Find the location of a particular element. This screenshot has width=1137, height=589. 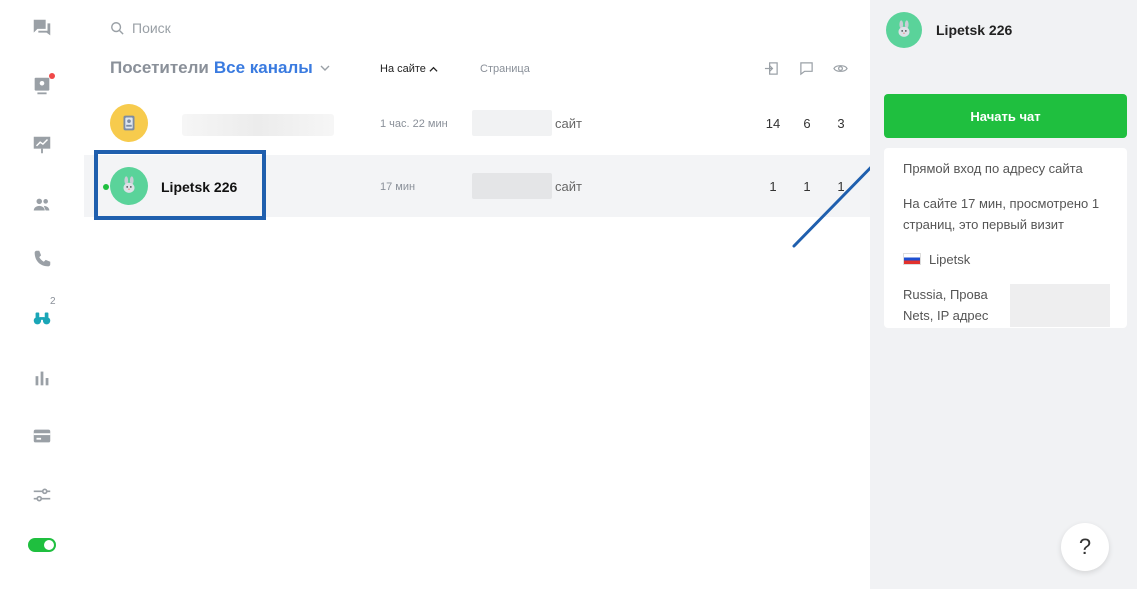

start-chat-button: Начать чат is located at coordinates (1005, 116).